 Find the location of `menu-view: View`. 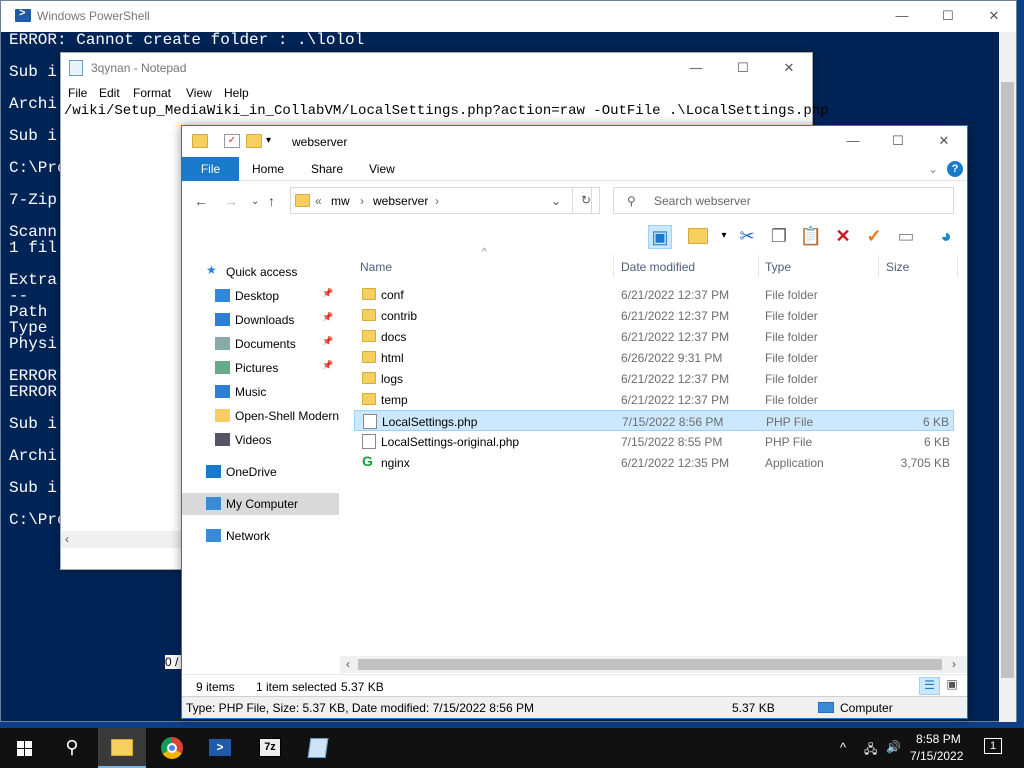

menu-view: View is located at coordinates (199, 93).